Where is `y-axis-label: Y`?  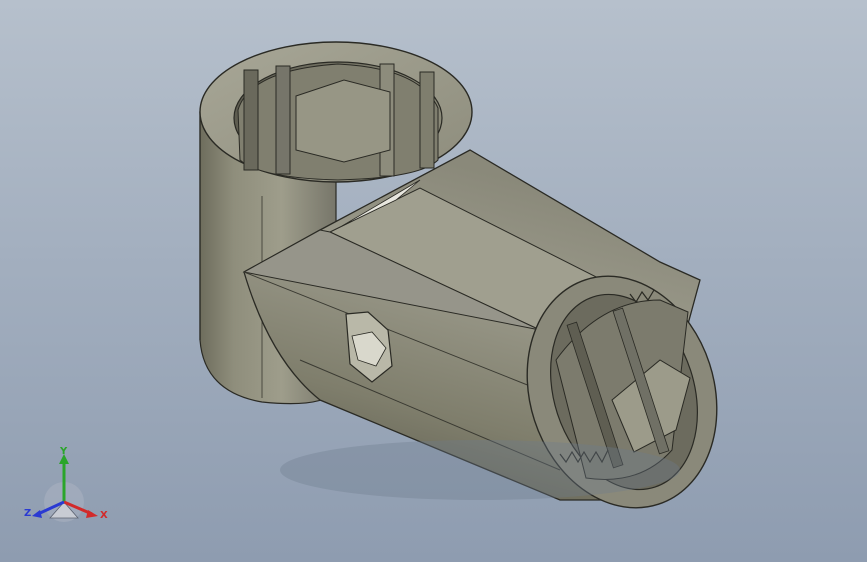 y-axis-label: Y is located at coordinates (63, 451).